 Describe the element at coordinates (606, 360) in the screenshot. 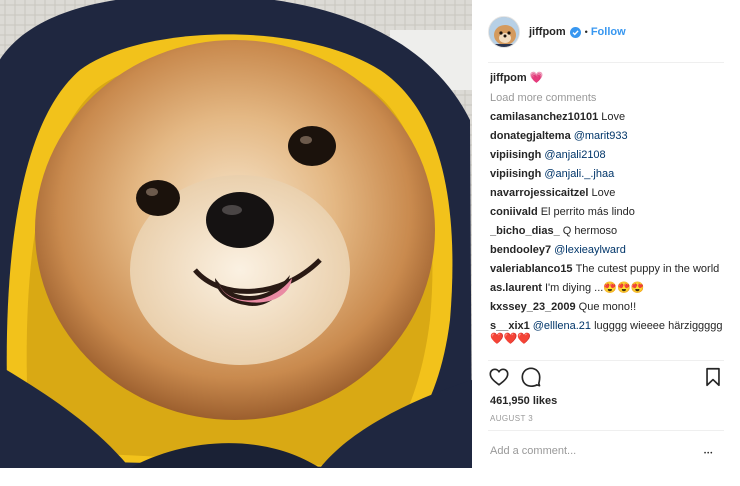

I see `comments-divider` at that location.